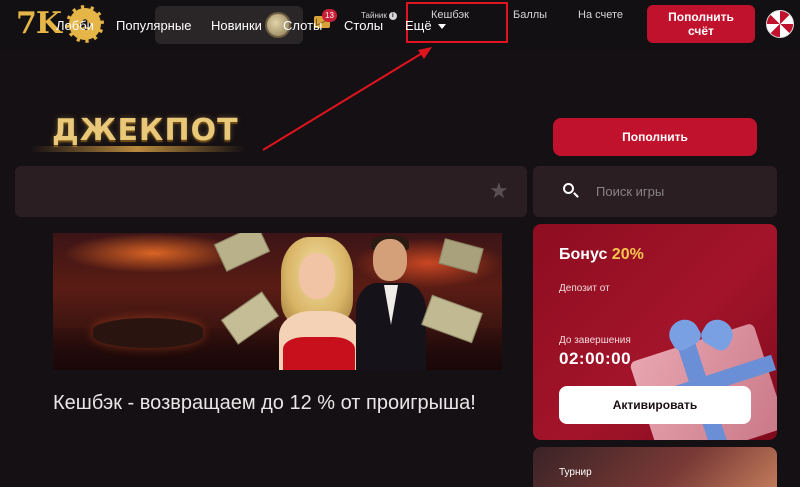  Describe the element at coordinates (595, 340) in the screenshot. I see `bonus-until-label: До завершения` at that location.